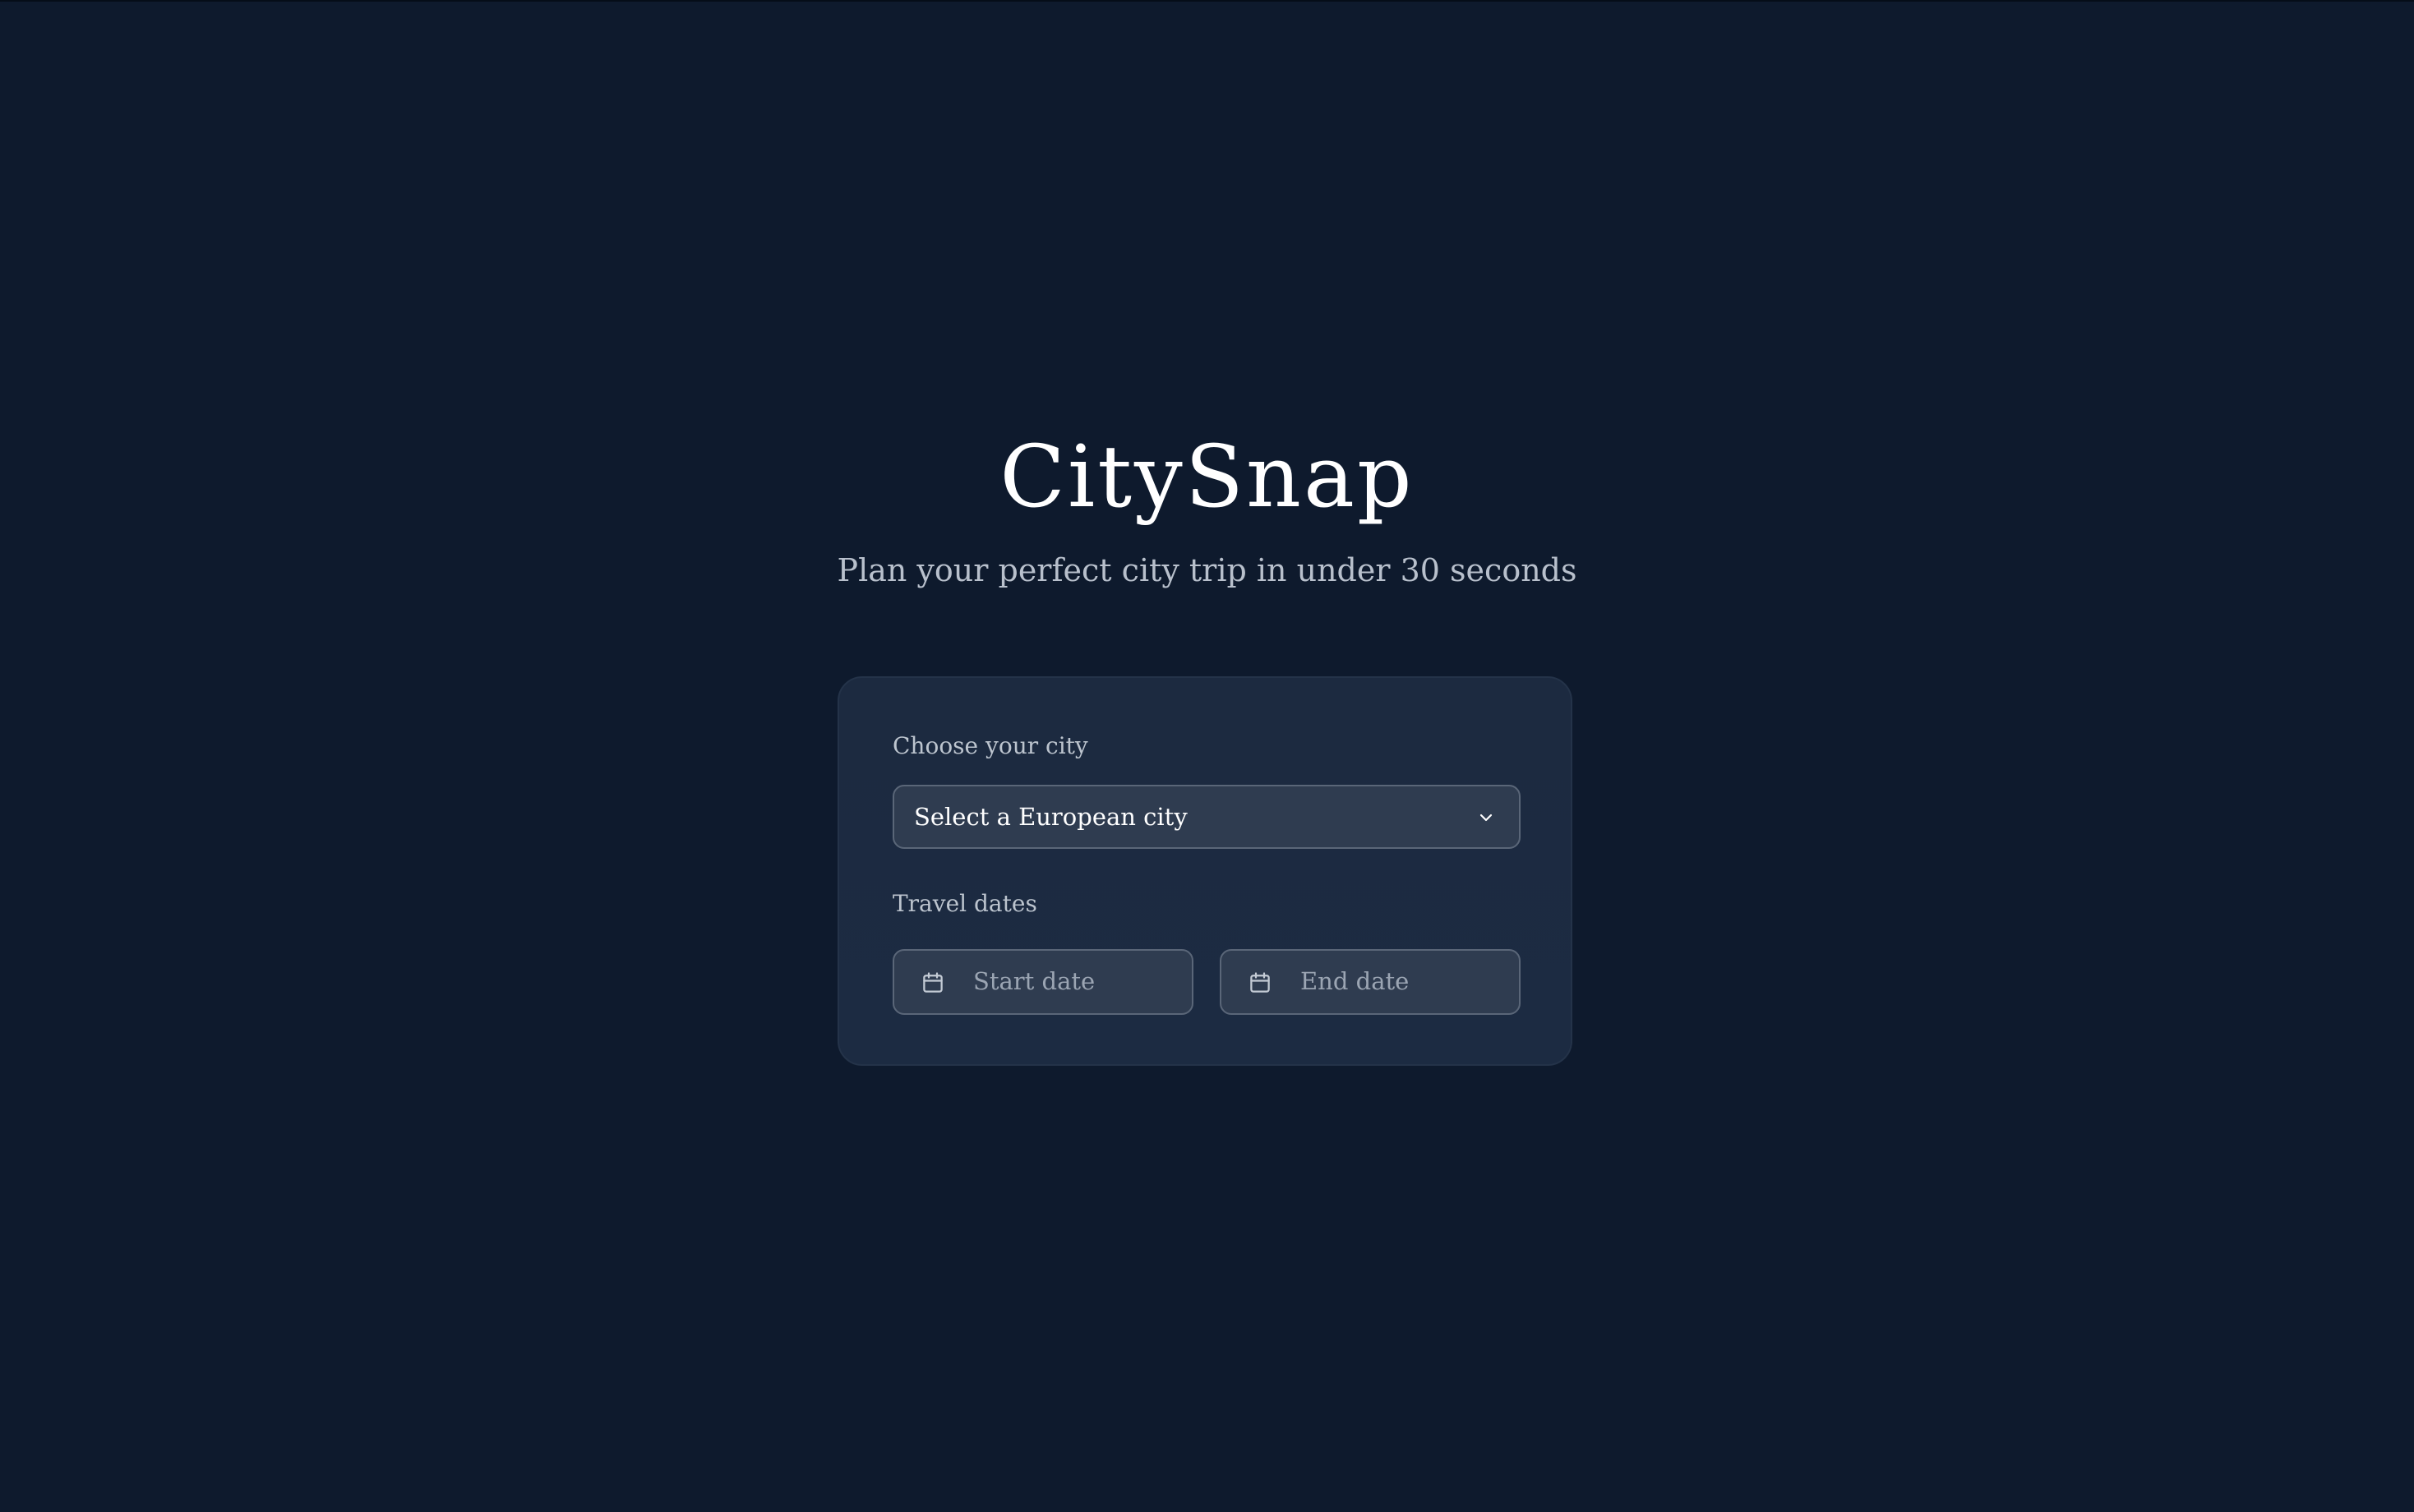  What do you see at coordinates (965, 904) in the screenshot?
I see `travel-dates-label: Travel dates` at bounding box center [965, 904].